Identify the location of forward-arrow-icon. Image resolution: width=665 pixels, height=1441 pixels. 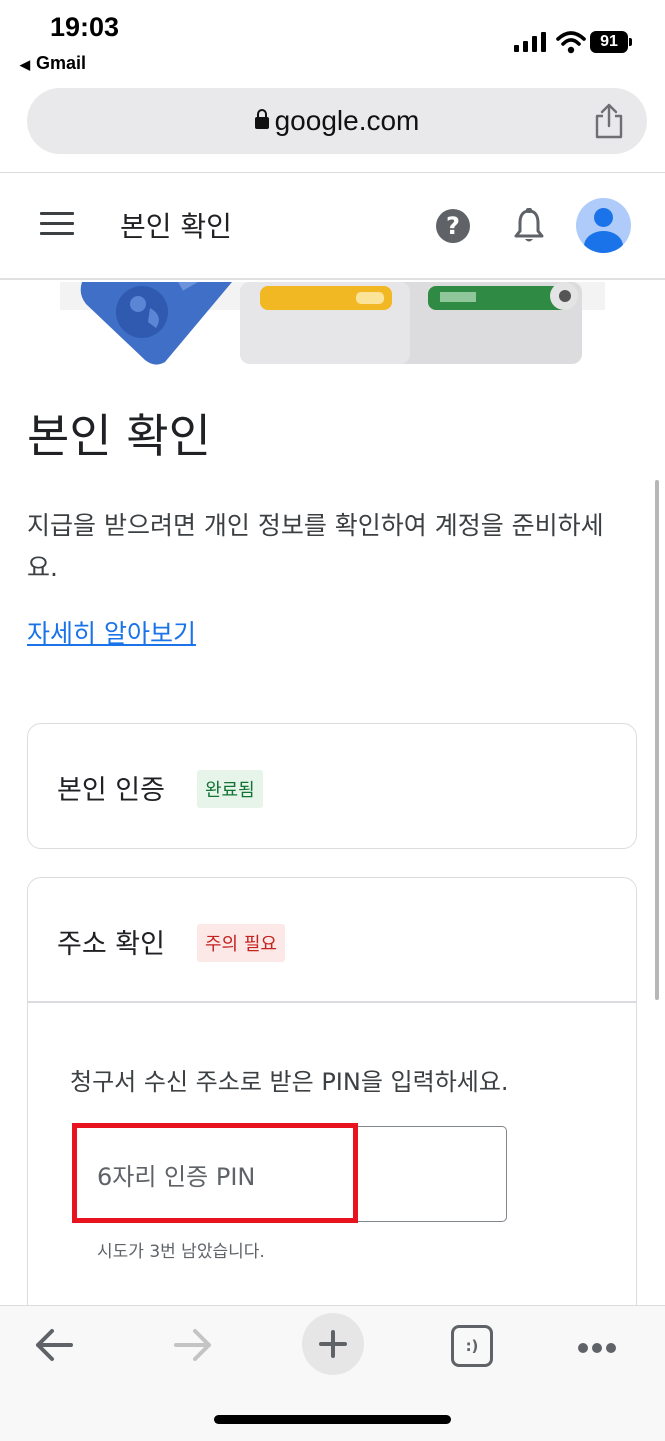
(193, 1345).